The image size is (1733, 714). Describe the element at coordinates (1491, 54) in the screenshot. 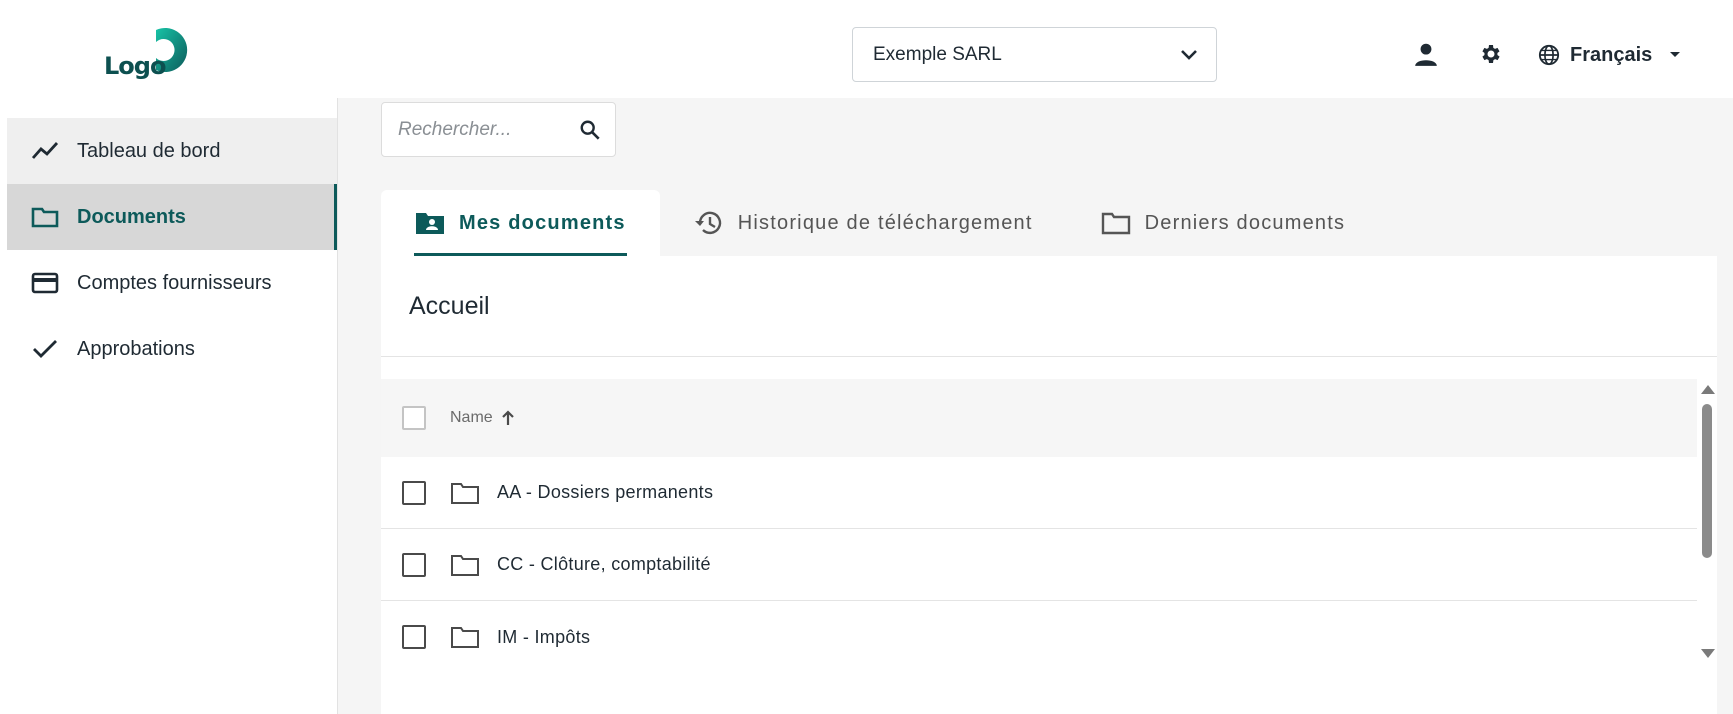

I see `gear-icon` at that location.